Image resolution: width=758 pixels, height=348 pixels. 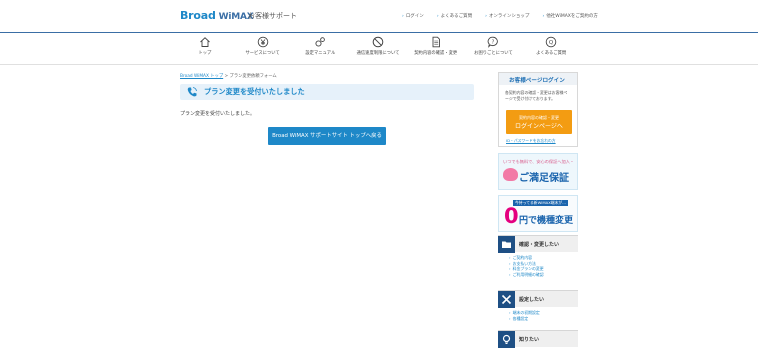 I want to click on breadcrumb: Broad WiMAX トップ > プラン変更依頼フォーム, so click(x=228, y=76).